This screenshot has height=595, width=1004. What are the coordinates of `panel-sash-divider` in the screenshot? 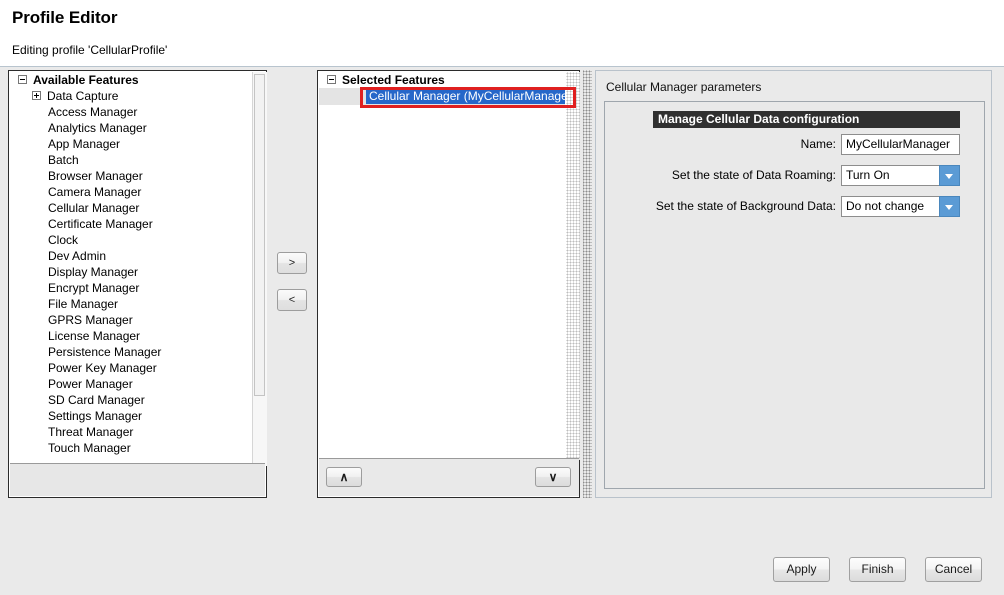 It's located at (587, 284).